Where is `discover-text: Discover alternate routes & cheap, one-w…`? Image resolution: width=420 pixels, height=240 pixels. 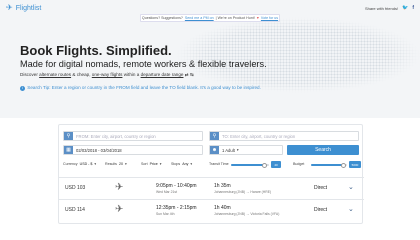
discover-text: Discover alternate routes & cheap, one-w… is located at coordinates (107, 75).